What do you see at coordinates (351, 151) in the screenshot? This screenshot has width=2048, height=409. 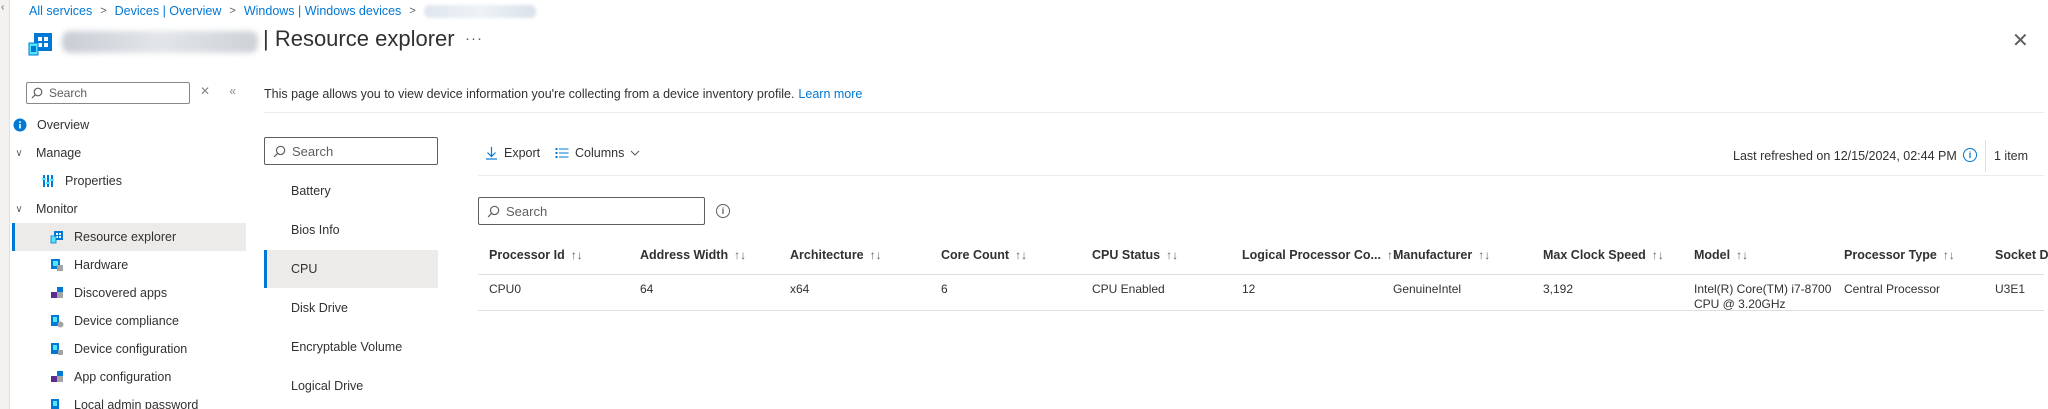 I see `category-search-input: Search` at bounding box center [351, 151].